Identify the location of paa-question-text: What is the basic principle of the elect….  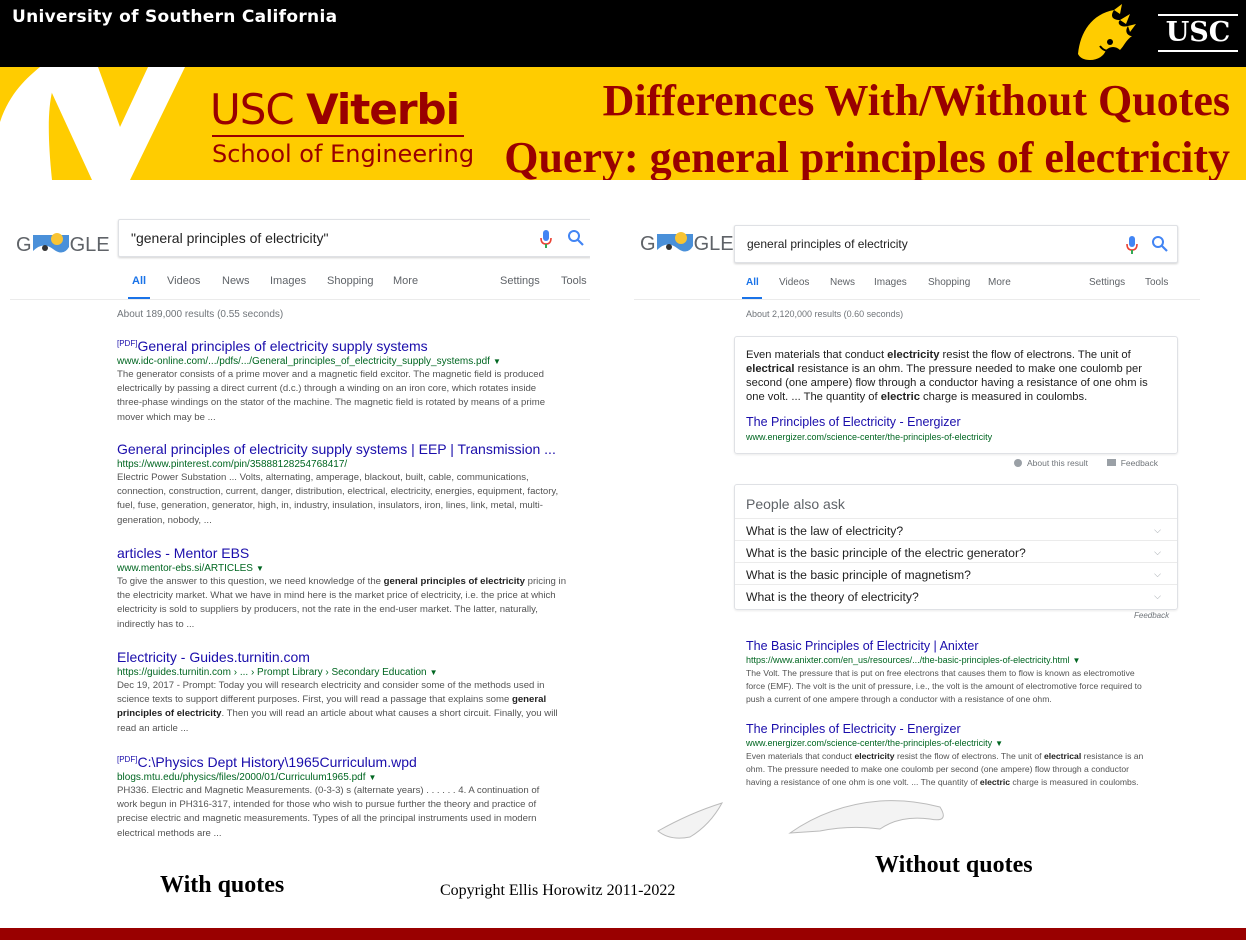
(886, 553).